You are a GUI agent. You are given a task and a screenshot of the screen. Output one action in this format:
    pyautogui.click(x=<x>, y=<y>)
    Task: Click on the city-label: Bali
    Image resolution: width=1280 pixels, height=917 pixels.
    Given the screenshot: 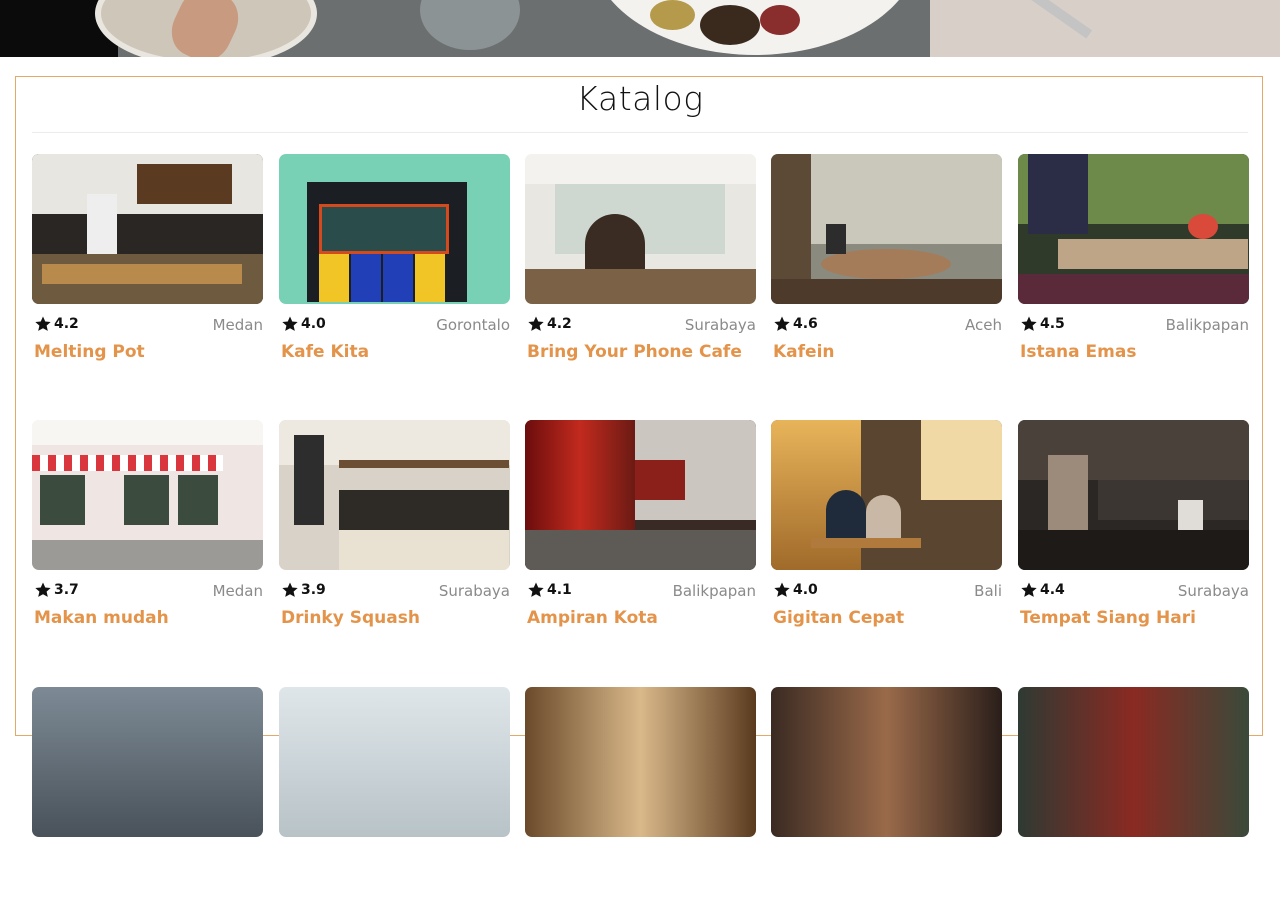 What is the action you would take?
    pyautogui.click(x=988, y=591)
    